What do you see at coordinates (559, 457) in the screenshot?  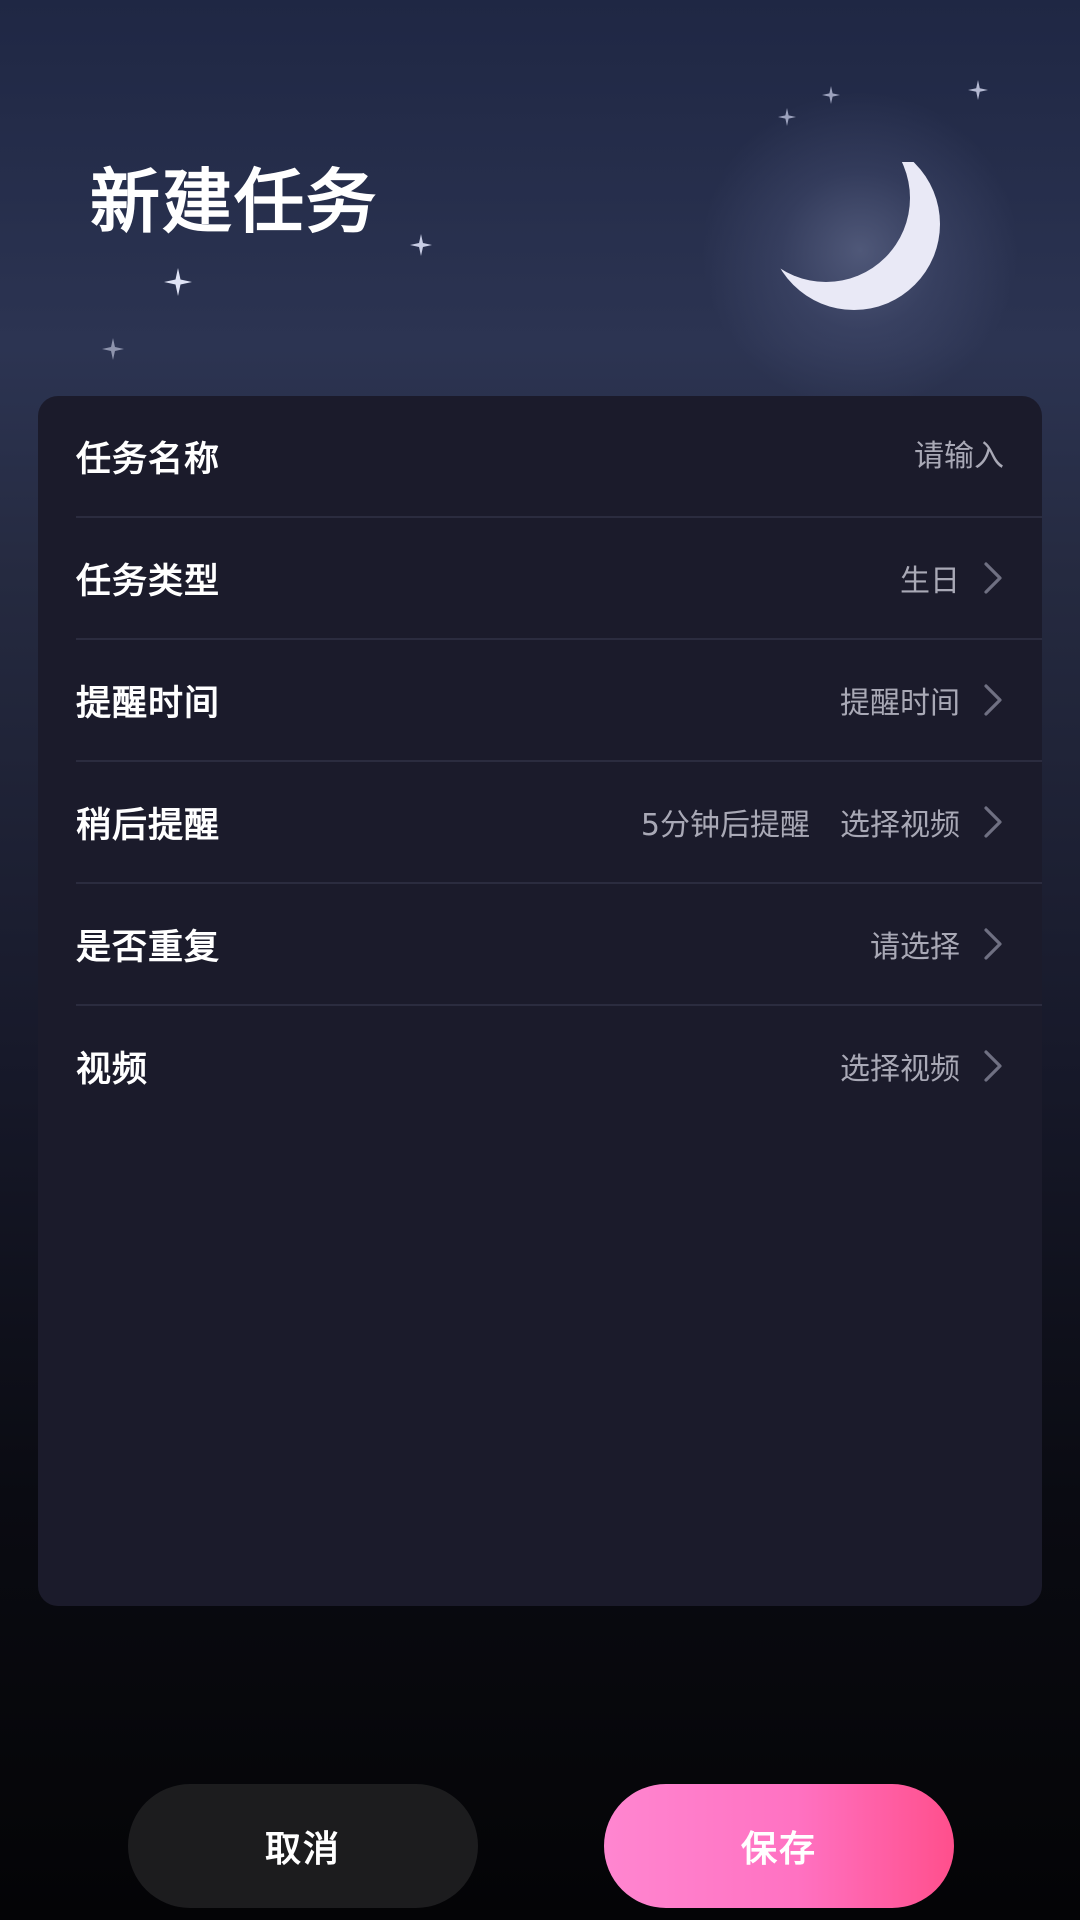 I see `form-row-task-name: 任务名称` at bounding box center [559, 457].